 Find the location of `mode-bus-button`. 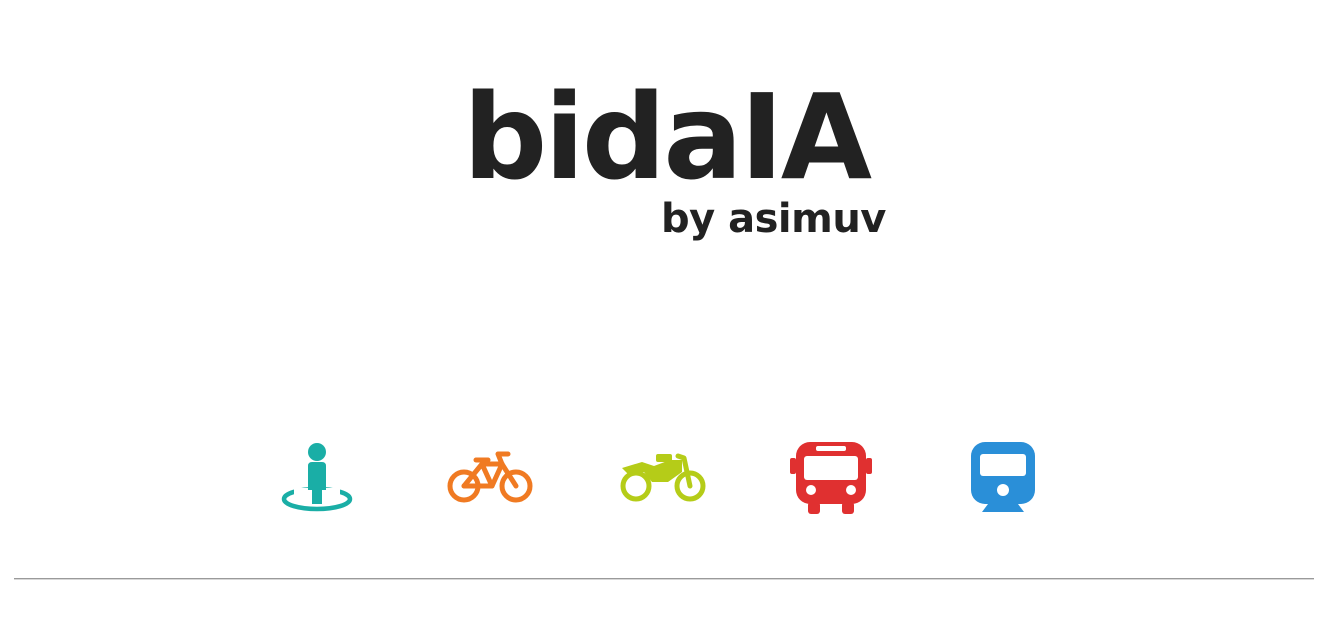

mode-bus-button is located at coordinates (831, 478).